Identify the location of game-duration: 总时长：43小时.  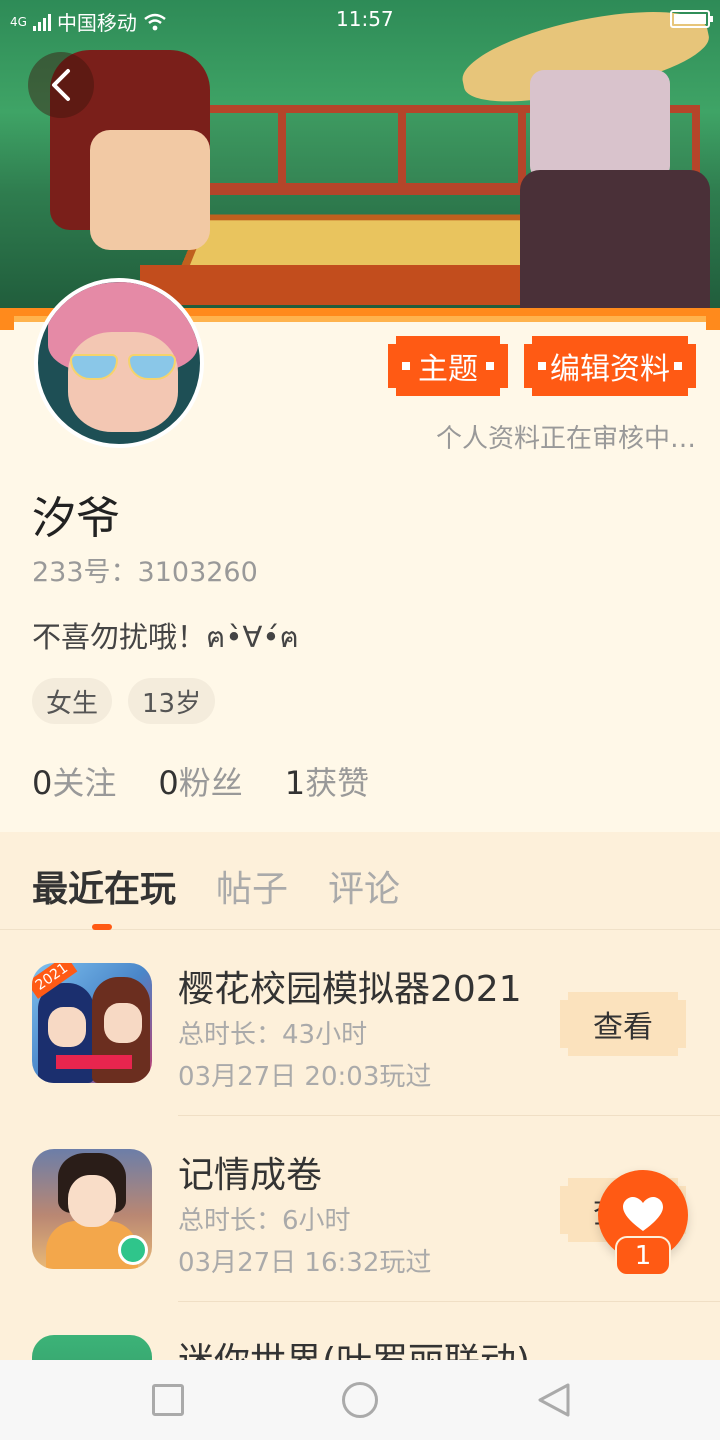
(273, 1035).